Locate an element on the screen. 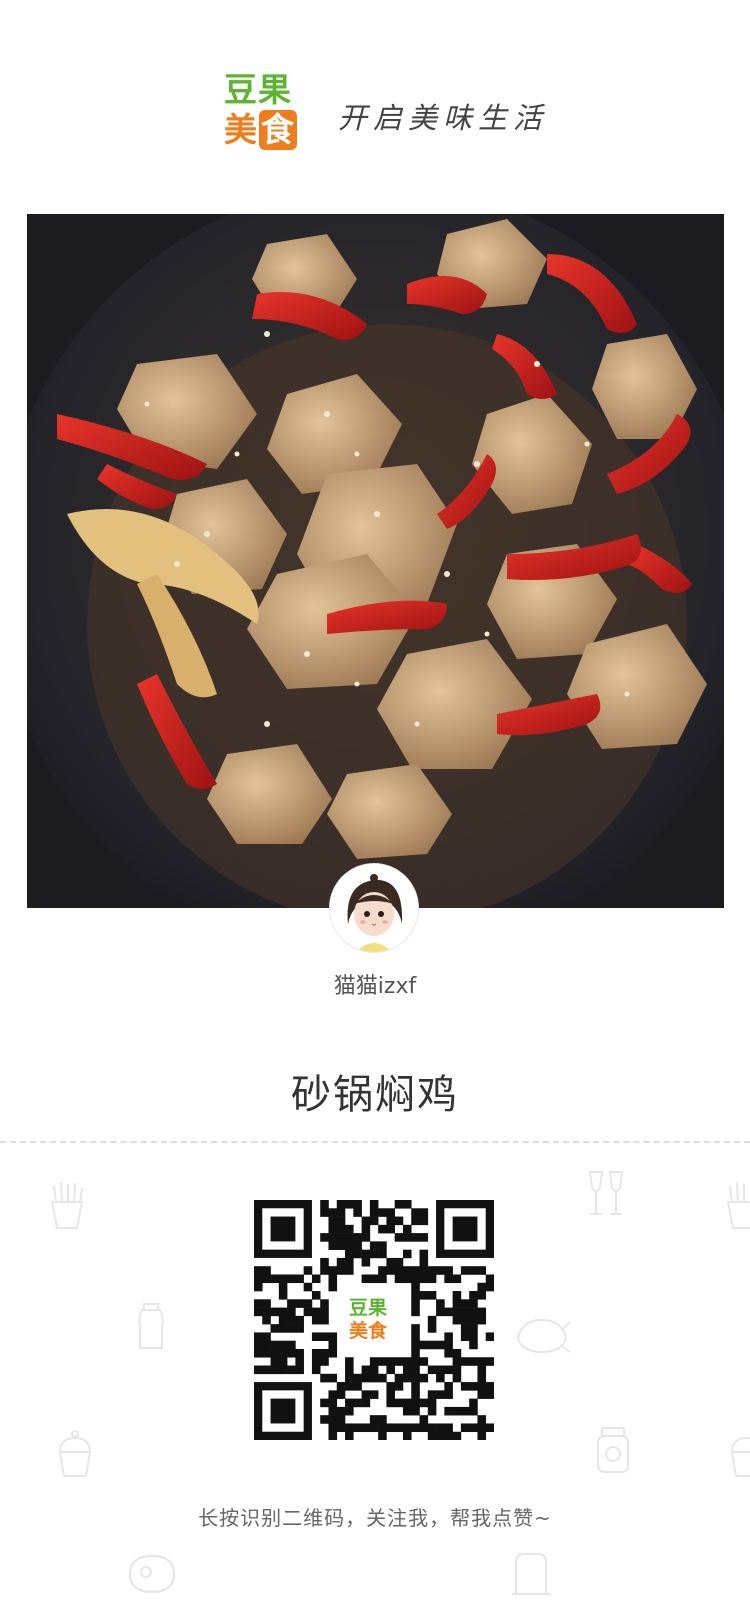 This screenshot has height=1623, width=750. wine-glasses-icon is located at coordinates (606, 1193).